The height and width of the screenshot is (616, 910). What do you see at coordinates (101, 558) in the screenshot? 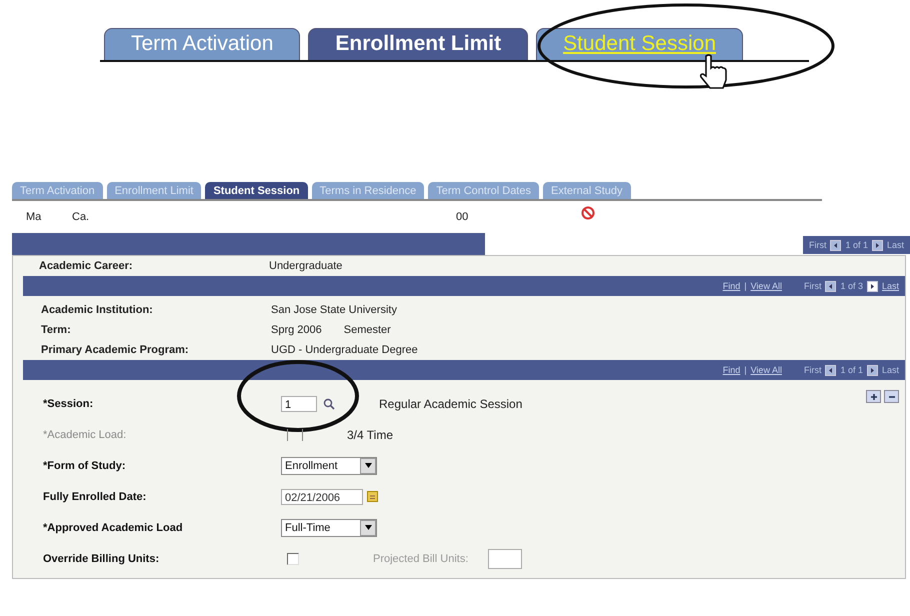
I see `field-label: Override Billing Units:` at bounding box center [101, 558].